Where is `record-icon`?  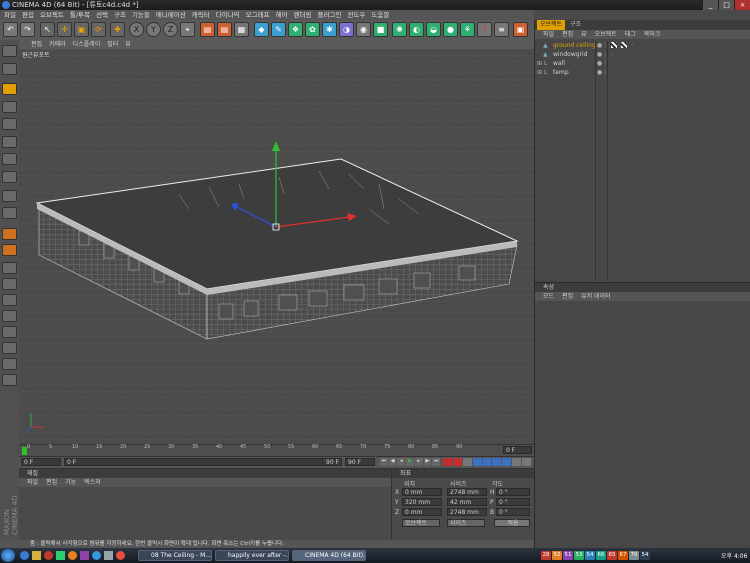 record-icon is located at coordinates (447, 462).